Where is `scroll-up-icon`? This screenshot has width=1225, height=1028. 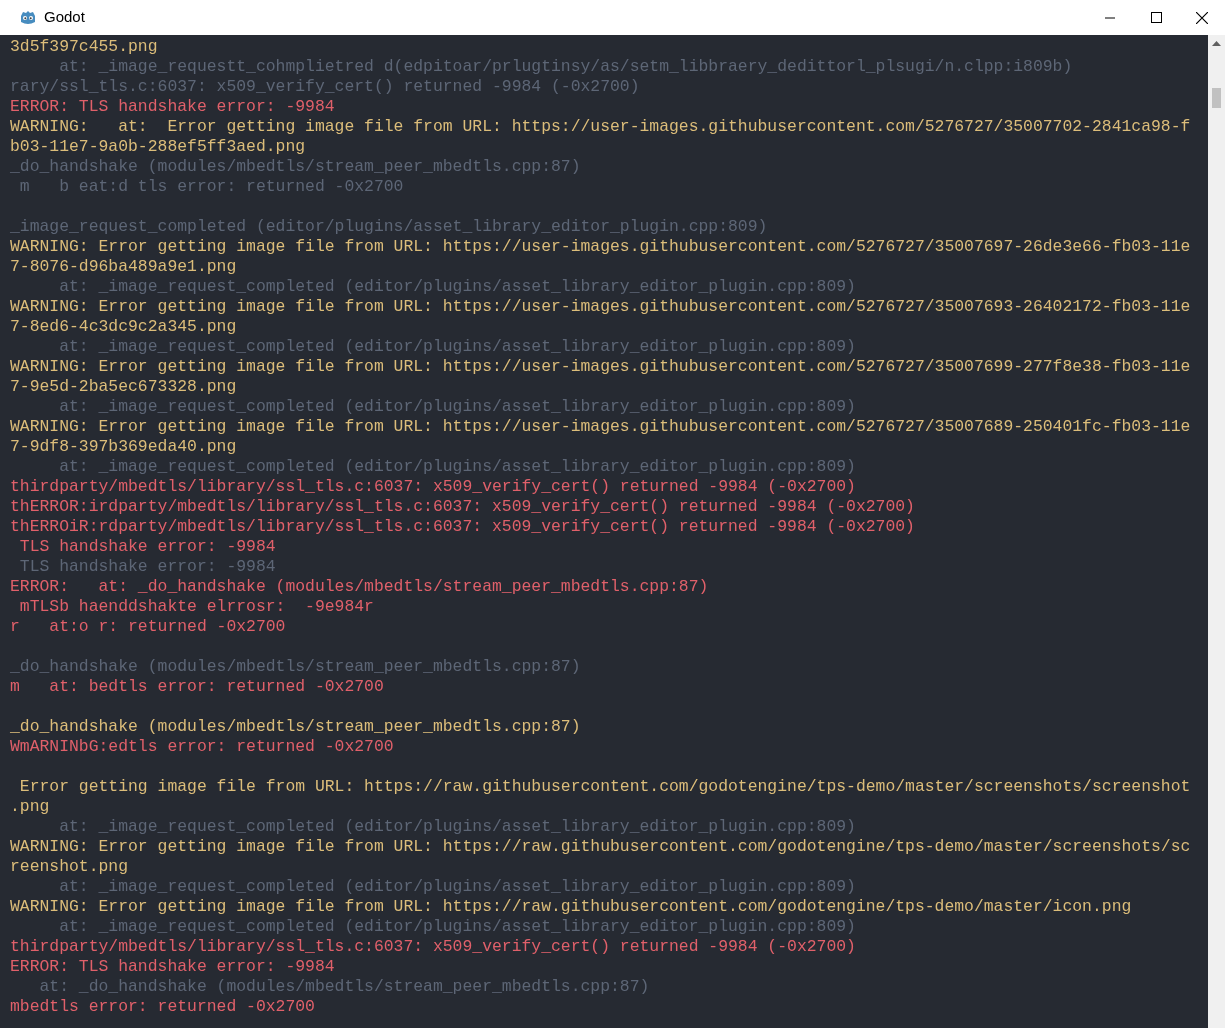 scroll-up-icon is located at coordinates (1216, 43).